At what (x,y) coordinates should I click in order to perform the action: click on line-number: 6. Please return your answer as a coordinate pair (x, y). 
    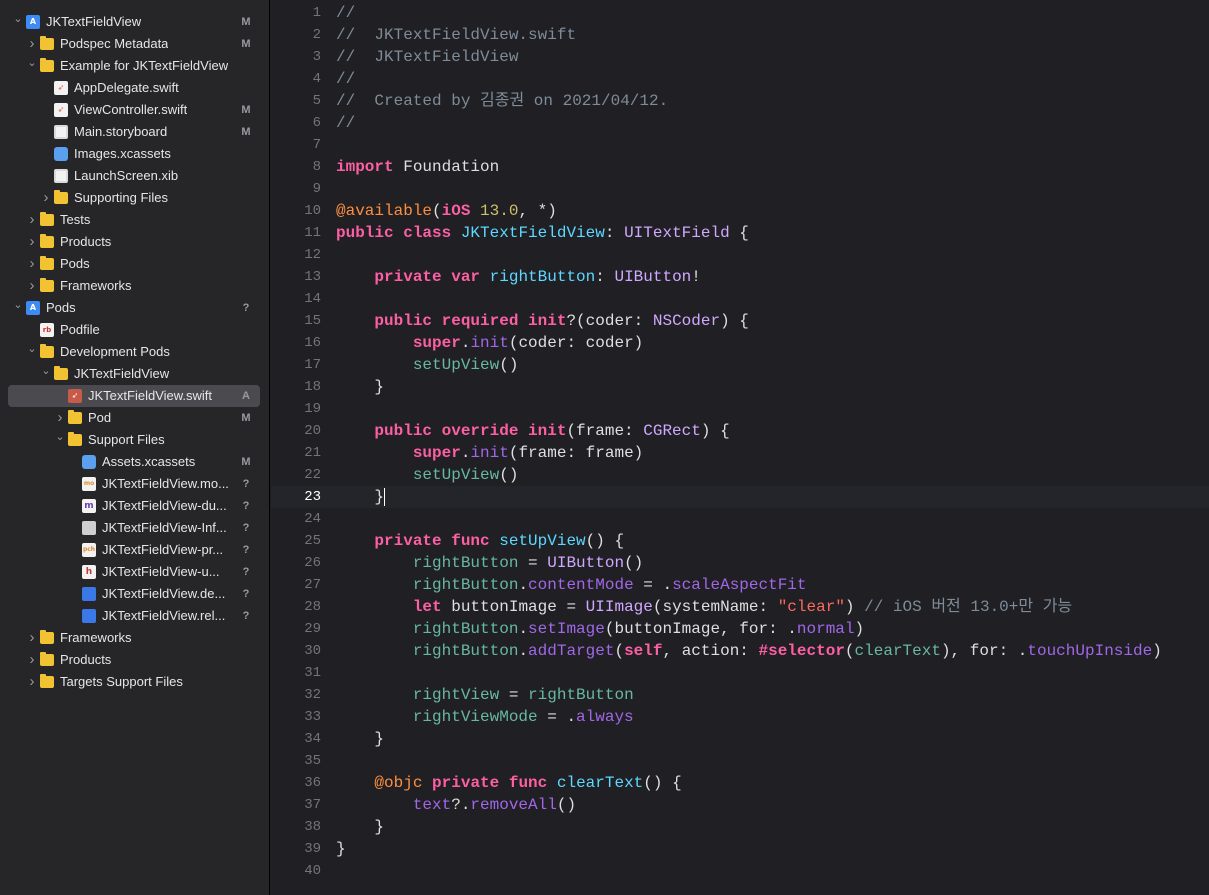
    Looking at the image, I should click on (316, 123).